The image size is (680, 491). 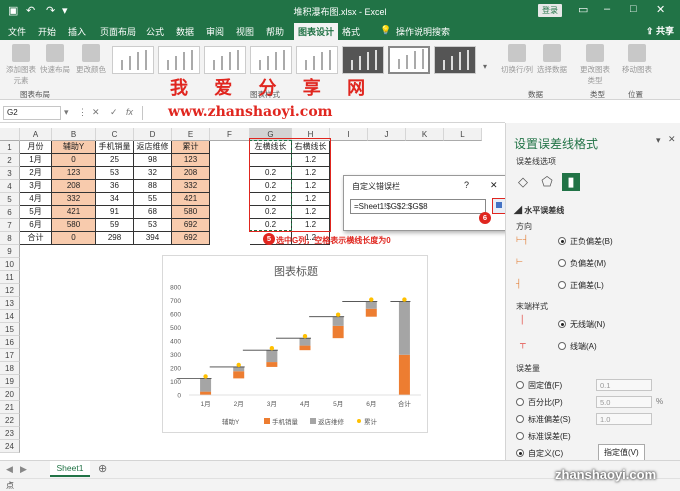 I want to click on header-cell: 月份, so click(x=36, y=147).